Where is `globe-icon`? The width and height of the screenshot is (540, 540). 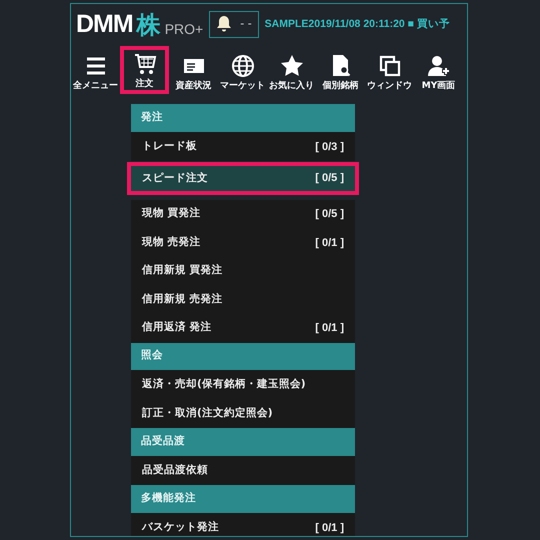 globe-icon is located at coordinates (242, 66).